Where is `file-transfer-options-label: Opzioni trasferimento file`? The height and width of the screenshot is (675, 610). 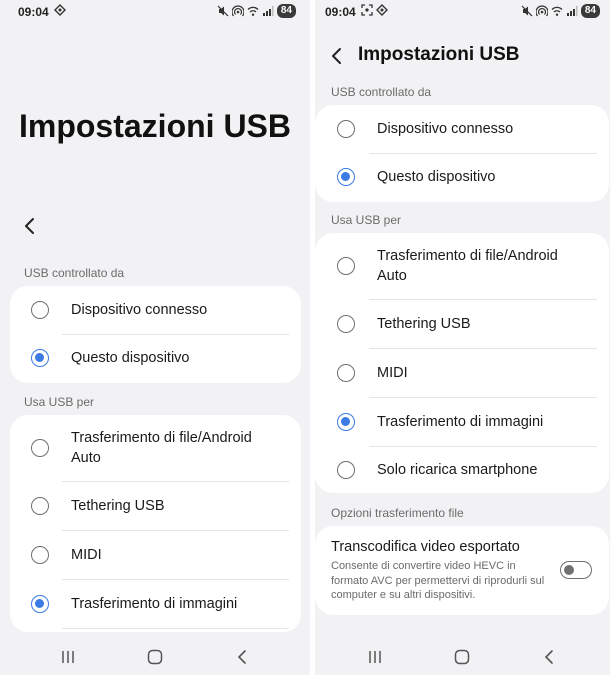 file-transfer-options-label: Opzioni trasferimento file is located at coordinates (397, 513).